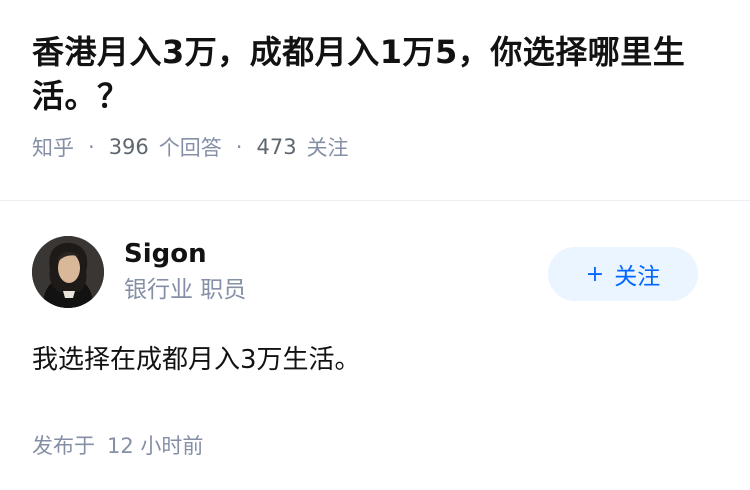  I want to click on answer-count: 396, so click(128, 147).